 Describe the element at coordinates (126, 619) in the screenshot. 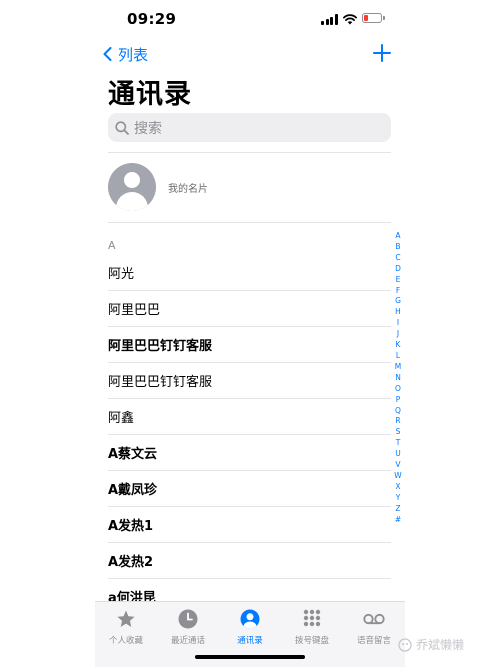

I see `star-icon` at that location.